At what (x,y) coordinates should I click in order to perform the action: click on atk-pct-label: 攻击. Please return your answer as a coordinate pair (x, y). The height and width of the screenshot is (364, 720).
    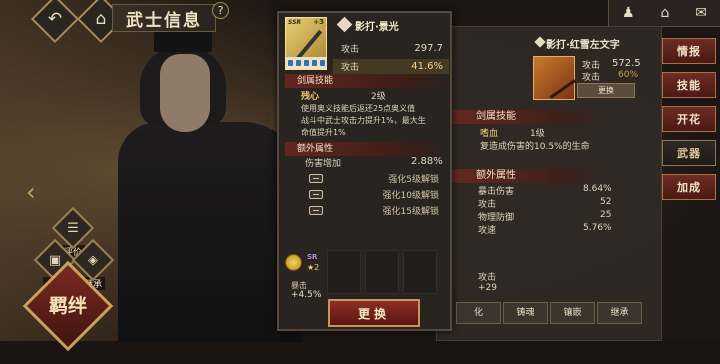
    Looking at the image, I should click on (350, 68).